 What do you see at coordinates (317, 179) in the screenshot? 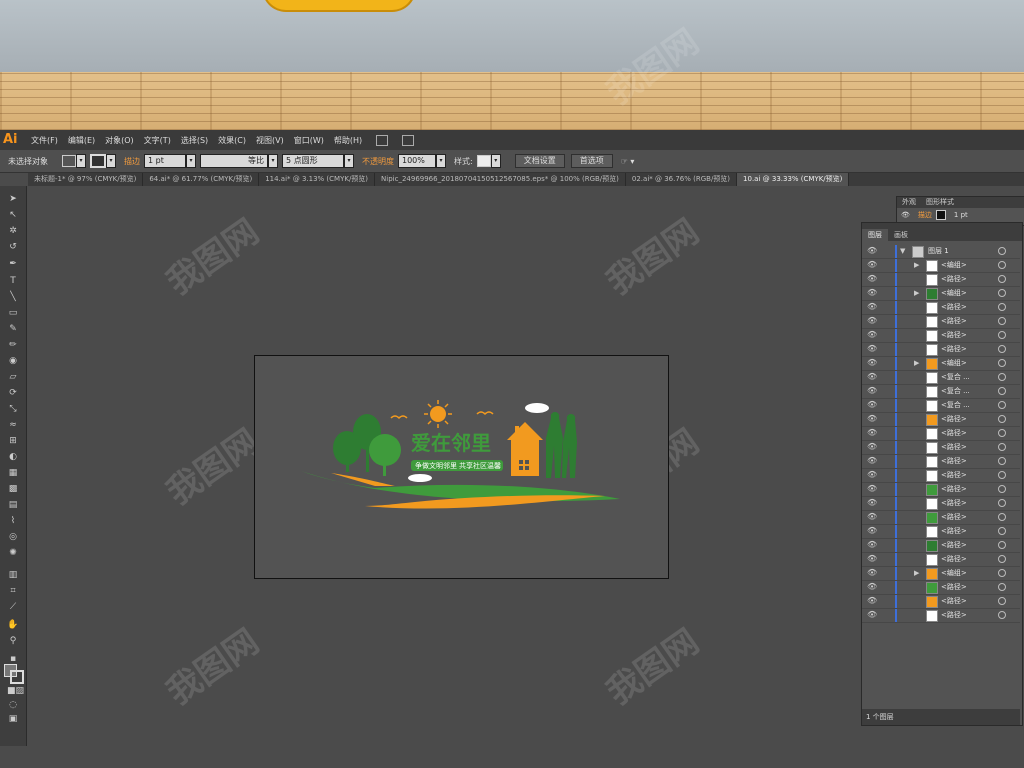
I see `tab-document-3: 114.ai* @ 3.13% (CMYK/预览)` at bounding box center [317, 179].